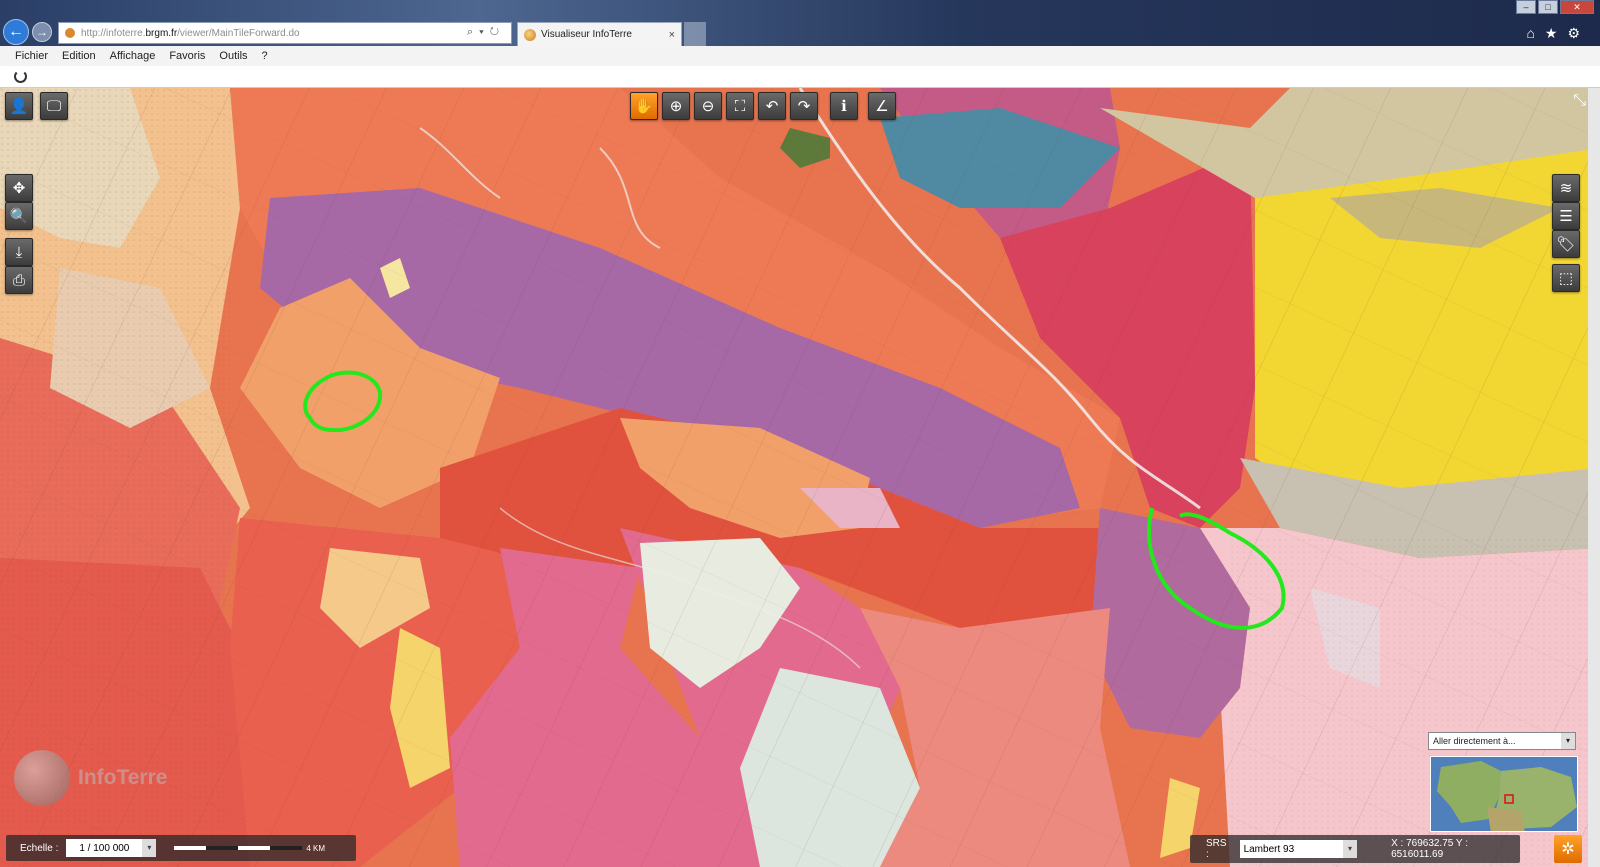 The image size is (1600, 867). I want to click on scale-select: 1 / 100 000 ▾, so click(111, 848).